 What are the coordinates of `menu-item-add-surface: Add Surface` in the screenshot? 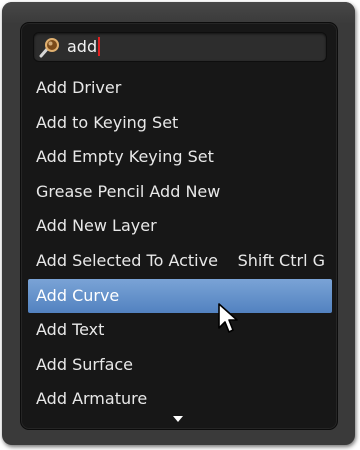 It's located at (179, 365).